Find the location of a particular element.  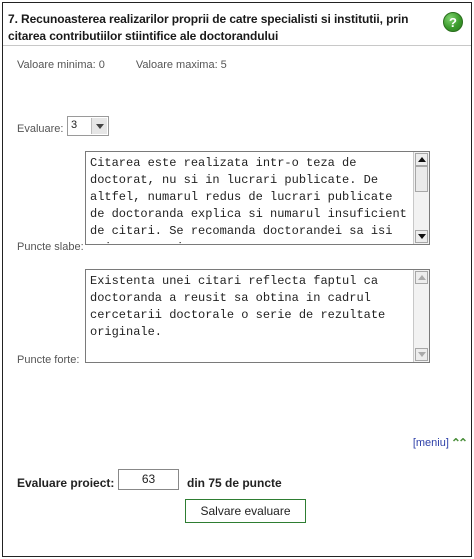

value-range: Valoare minima: 0 Valoare maxima: 5 is located at coordinates (136, 65).